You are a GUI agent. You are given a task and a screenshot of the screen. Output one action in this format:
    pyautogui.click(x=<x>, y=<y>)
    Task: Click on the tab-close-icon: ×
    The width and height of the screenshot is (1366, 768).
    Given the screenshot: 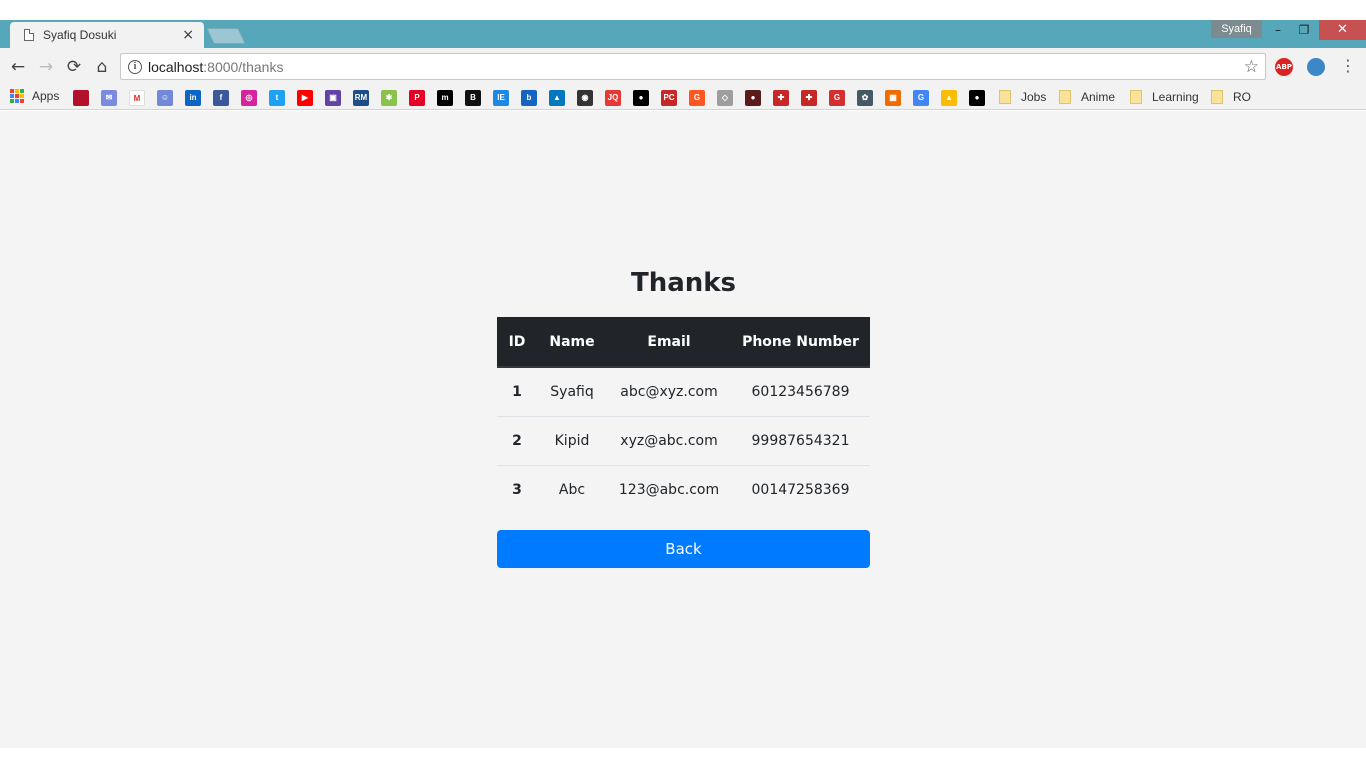 What is the action you would take?
    pyautogui.click(x=188, y=35)
    